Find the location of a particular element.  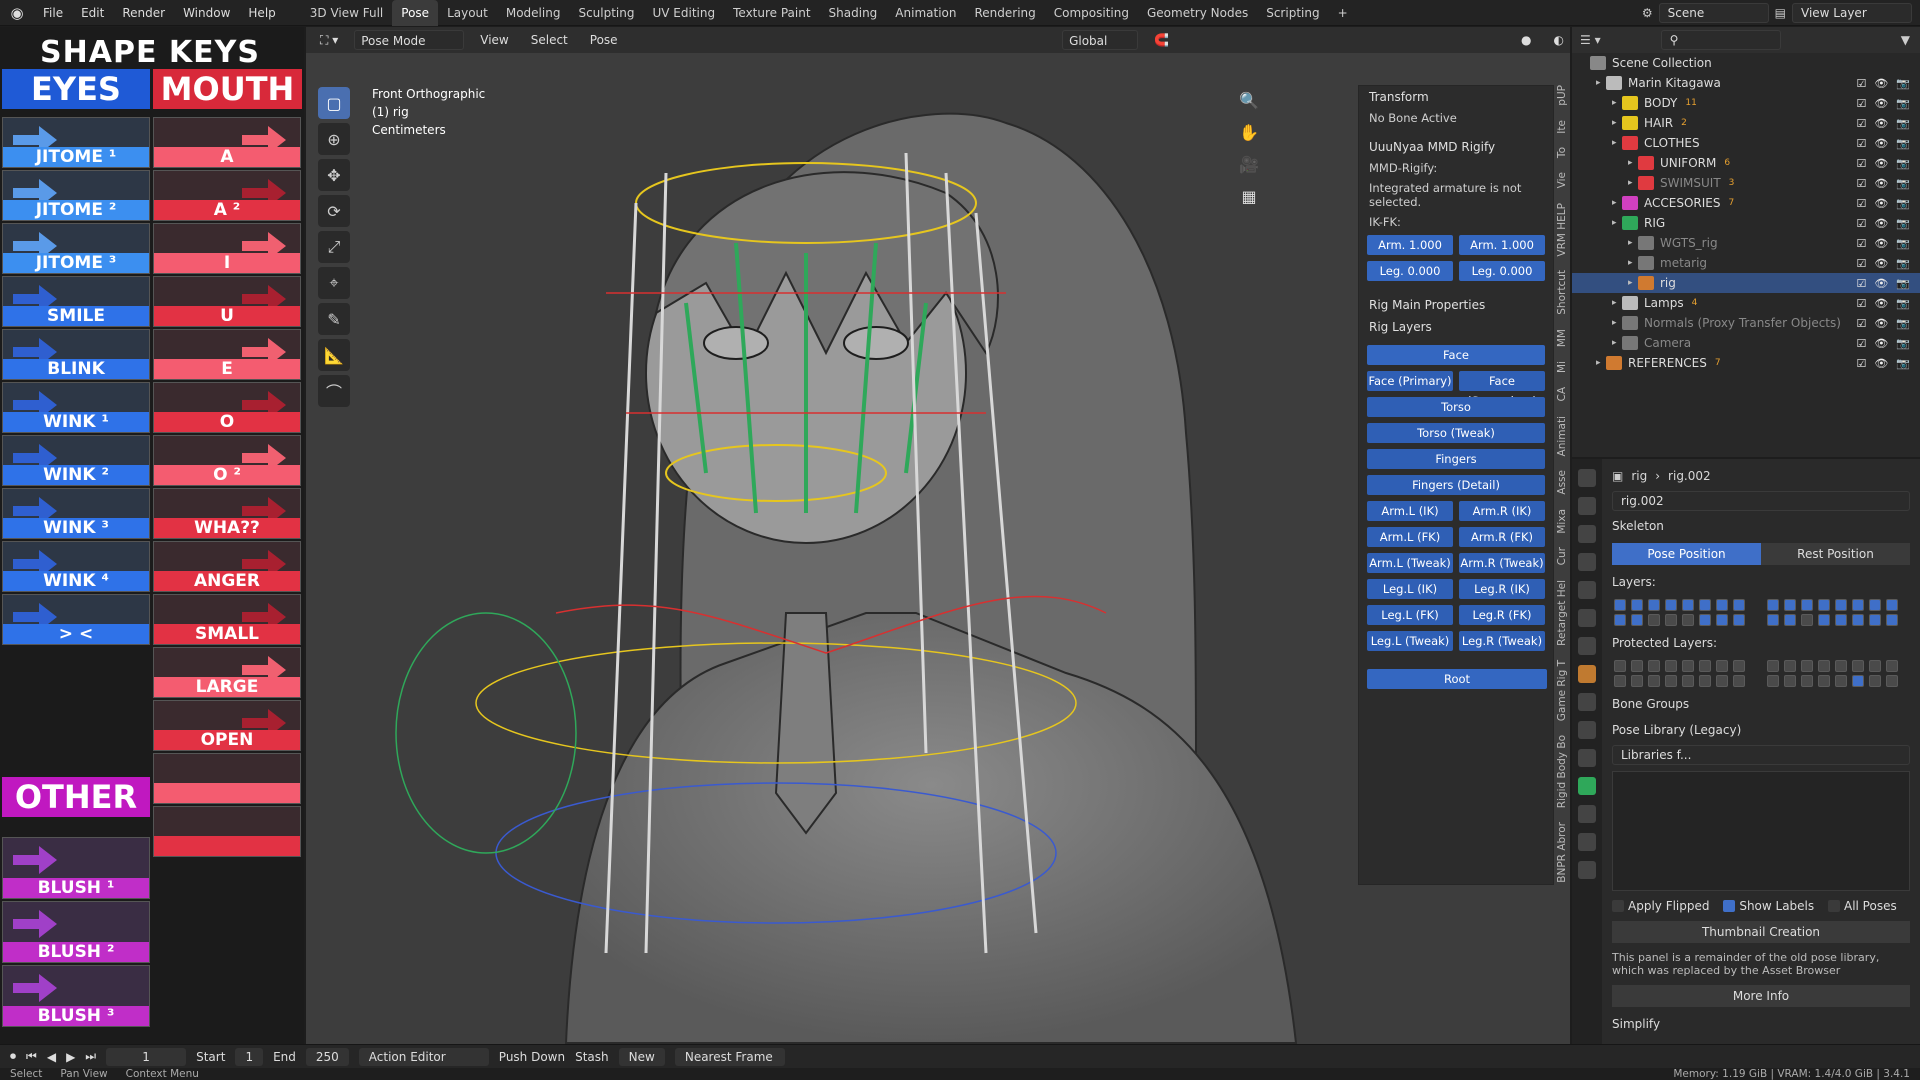

camera-render-icon: 📷 is located at coordinates (1903, 263).